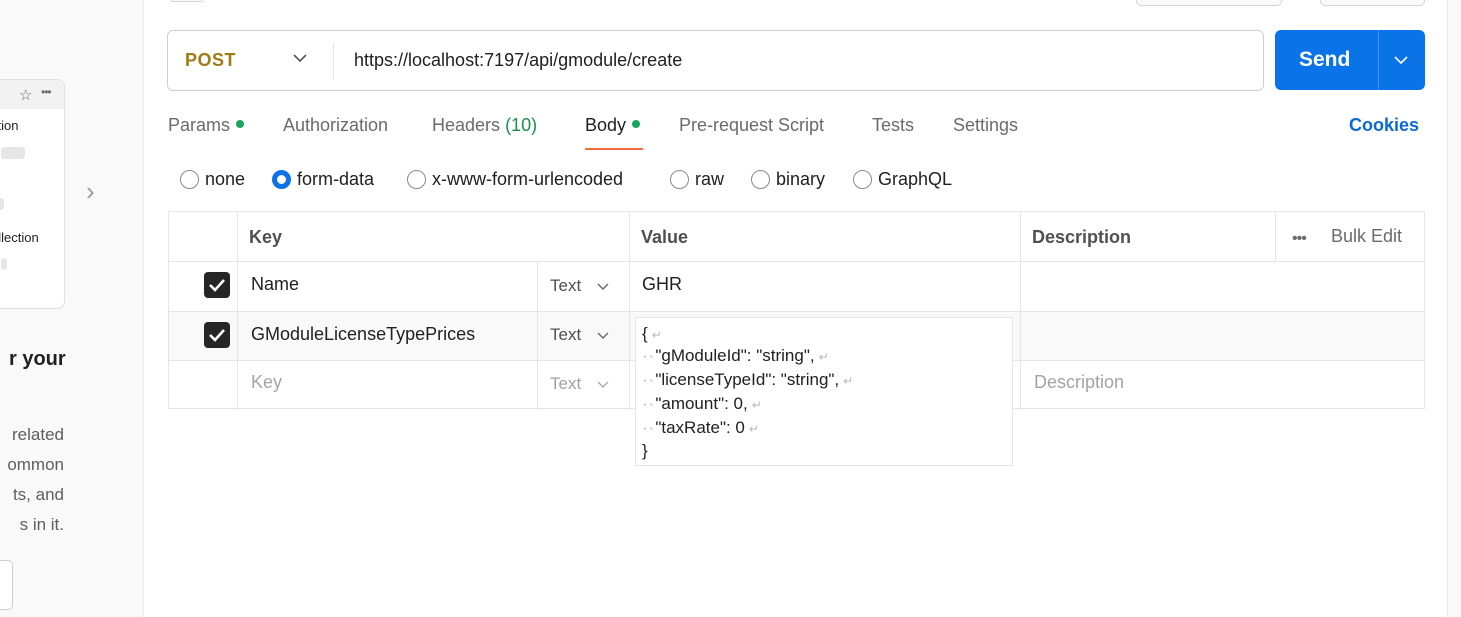  I want to click on star-icon: ☆, so click(25, 95).